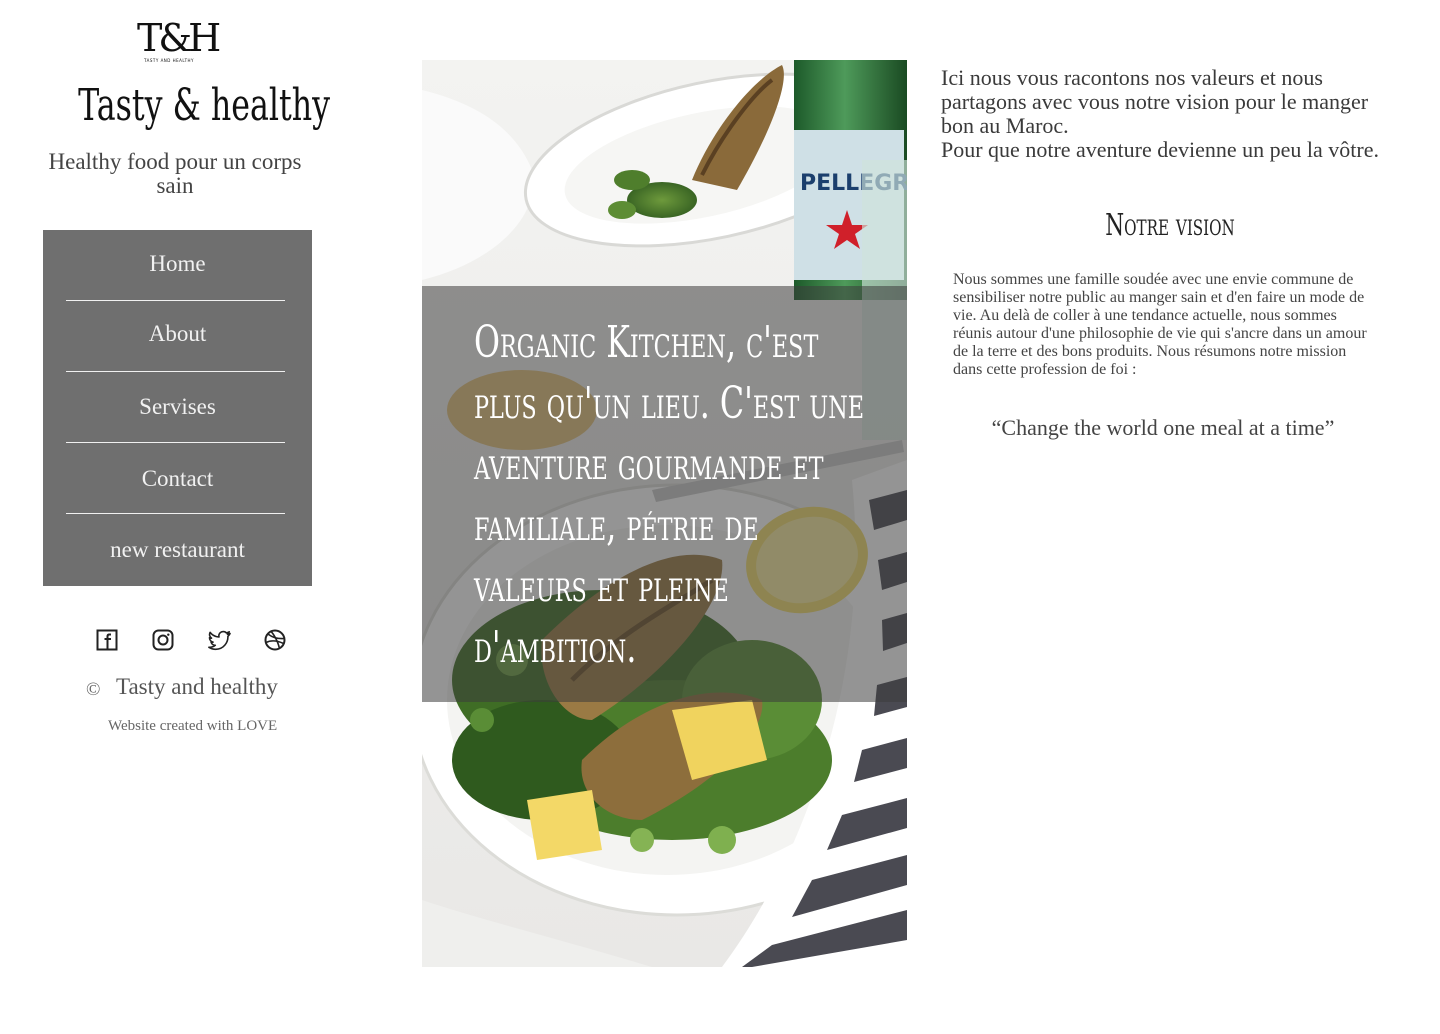  I want to click on twitter-icon, so click(220, 641).